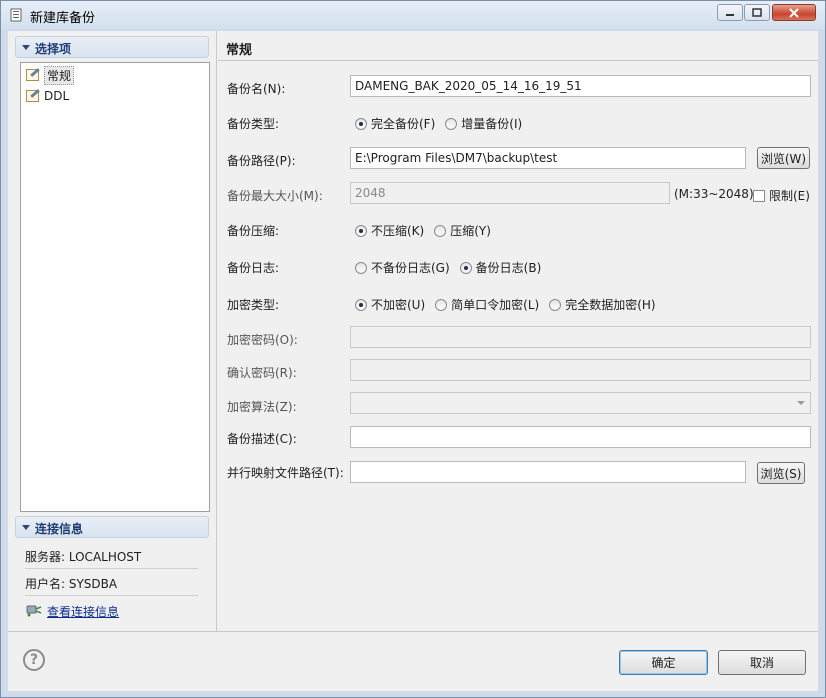  Describe the element at coordinates (759, 195) in the screenshot. I see `checkbox-unchecked-icon` at that location.